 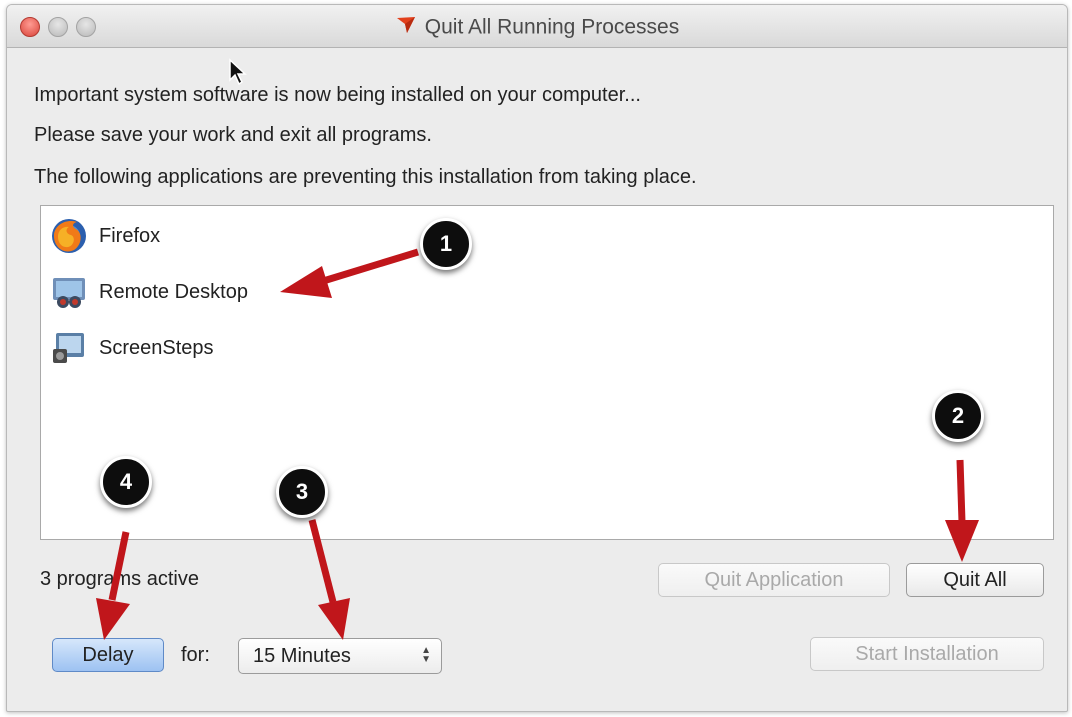 I want to click on quit-all-button: Quit All, so click(x=975, y=580).